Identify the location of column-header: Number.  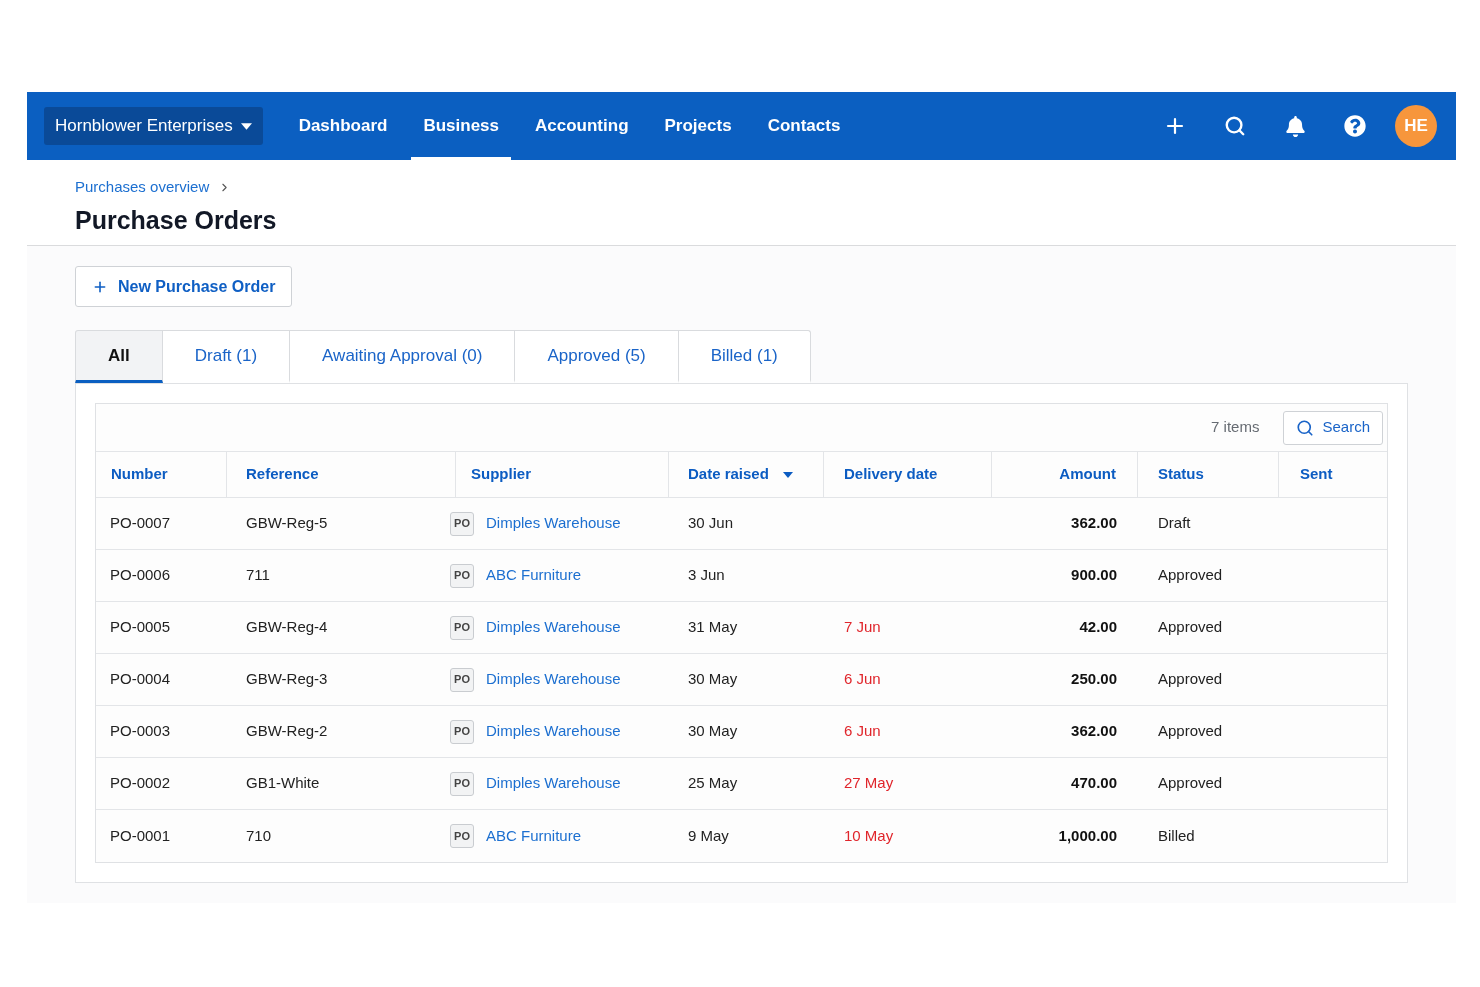
(161, 474).